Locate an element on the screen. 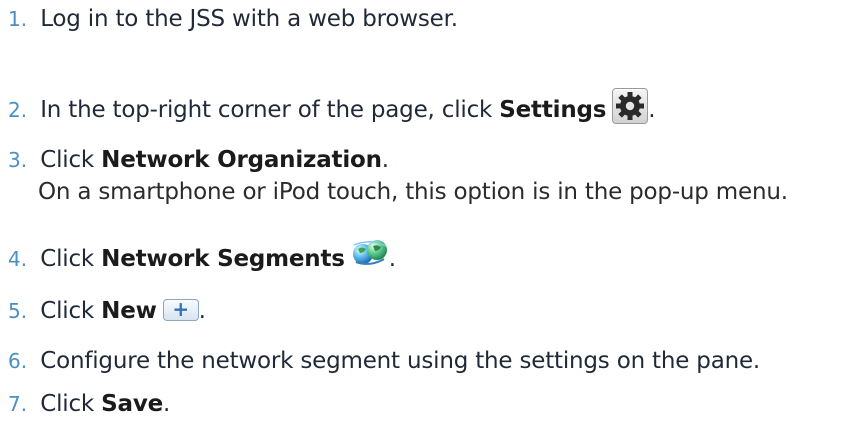 Image resolution: width=847 pixels, height=423 pixels. step-1: 1. Log in to the JSS with a web browser. is located at coordinates (425, 19).